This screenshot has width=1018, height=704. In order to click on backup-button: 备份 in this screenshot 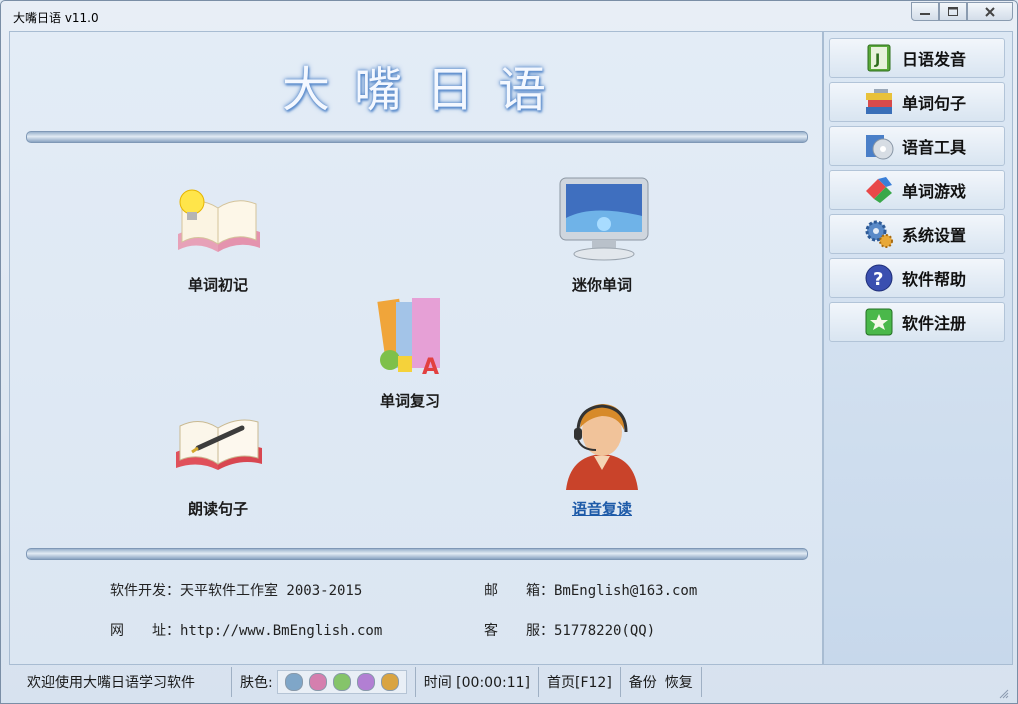, I will do `click(643, 682)`.